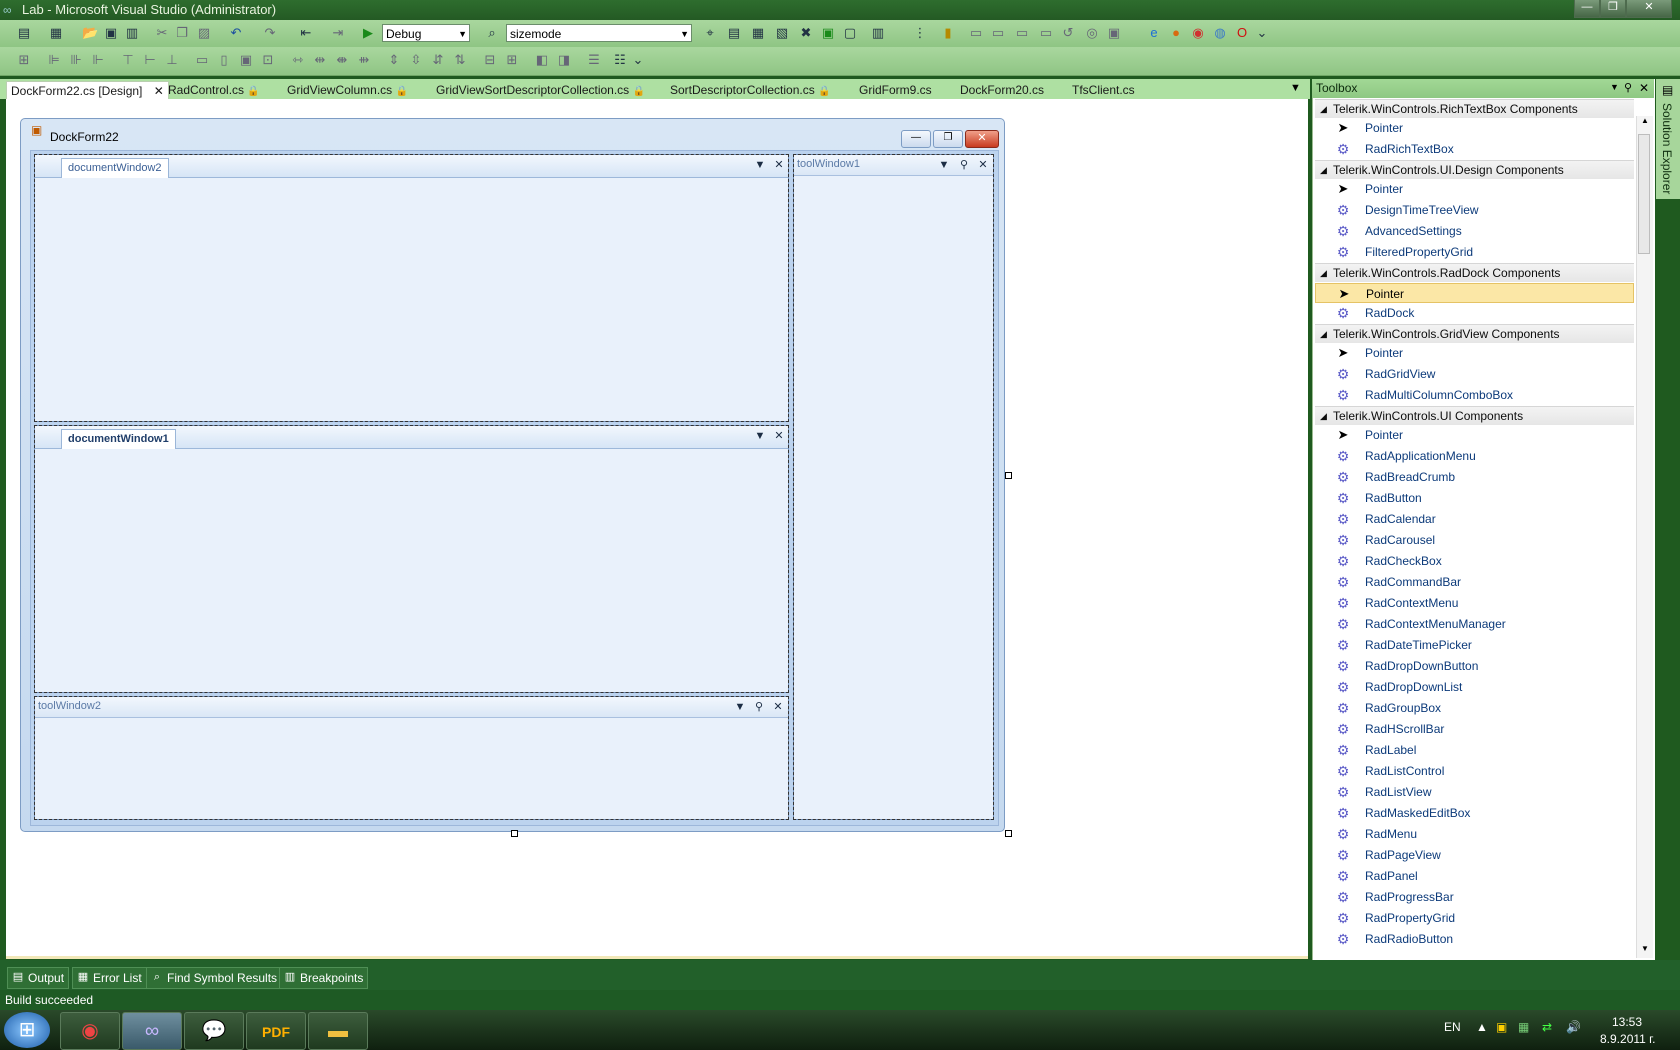 This screenshot has width=1680, height=1050. What do you see at coordinates (150, 60) in the screenshot?
I see `align-middles-icon: ⊢` at bounding box center [150, 60].